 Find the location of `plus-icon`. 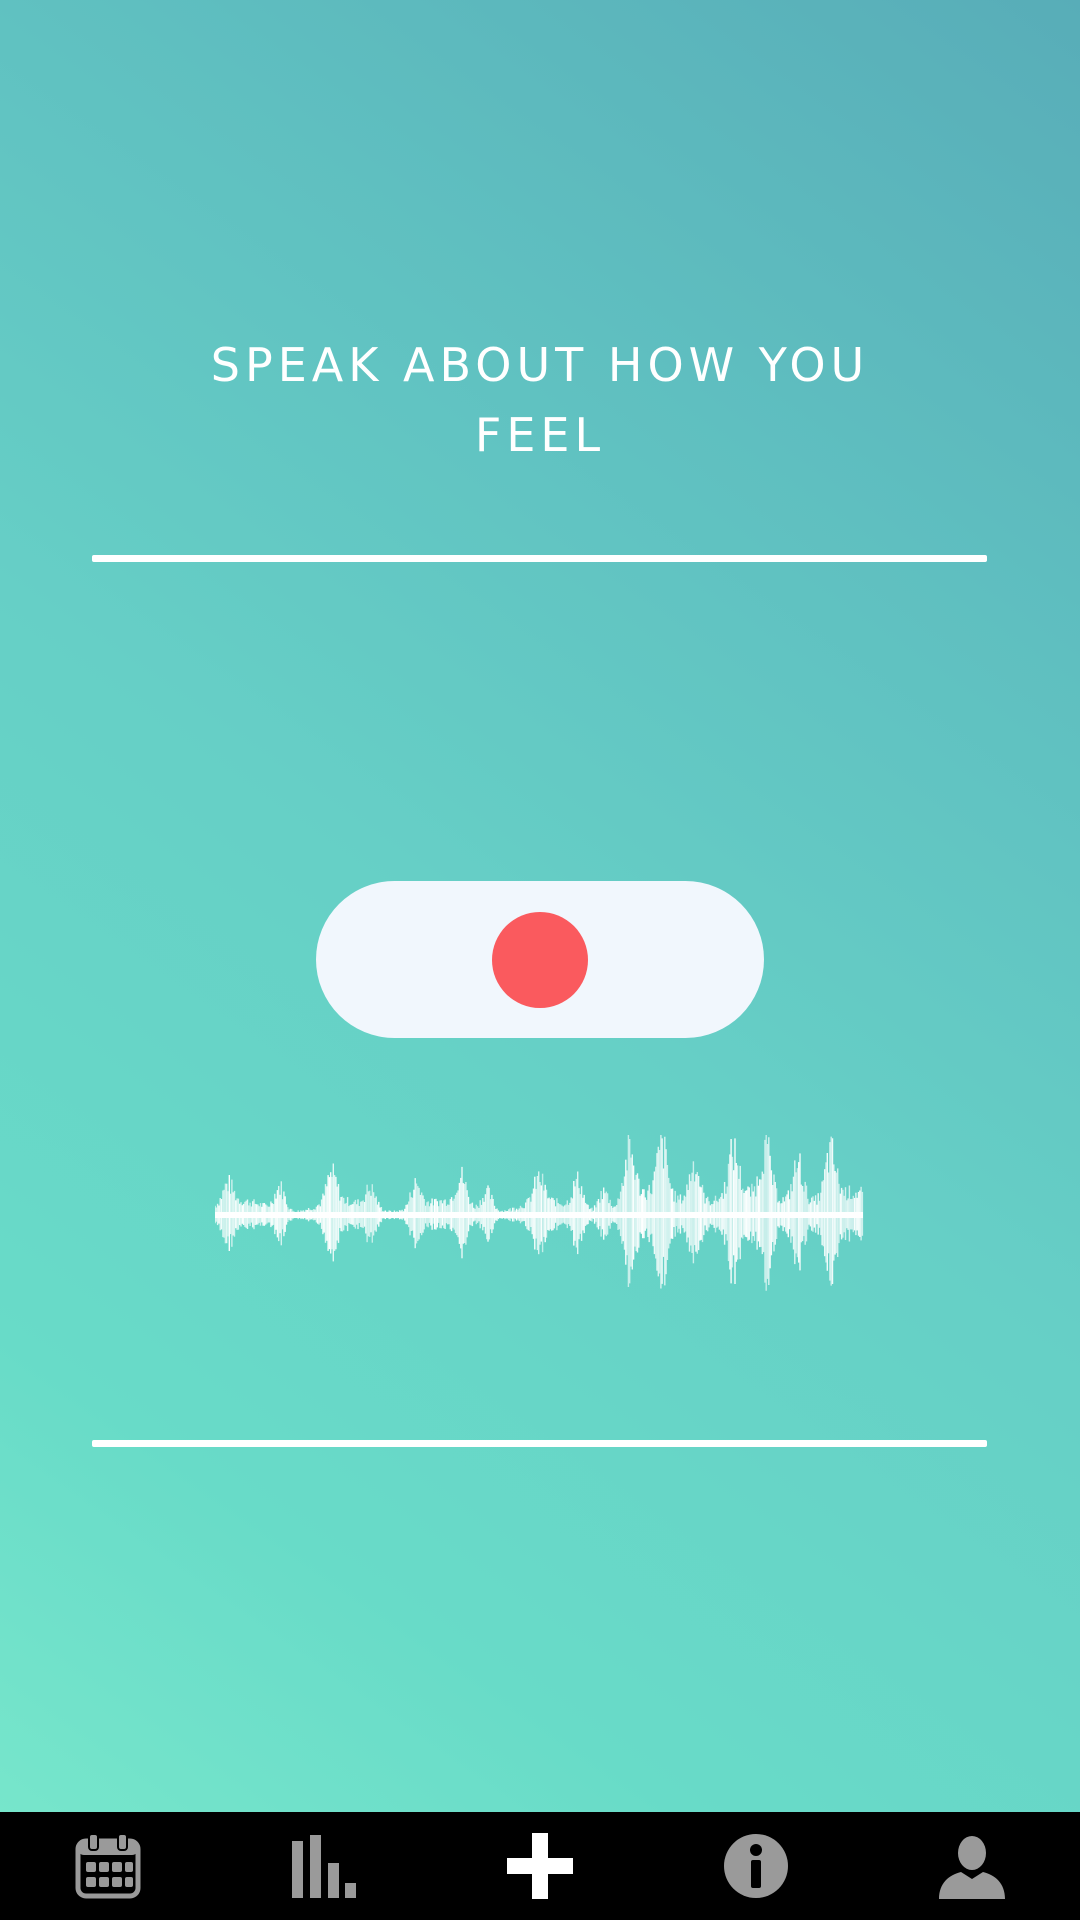

plus-icon is located at coordinates (540, 1866).